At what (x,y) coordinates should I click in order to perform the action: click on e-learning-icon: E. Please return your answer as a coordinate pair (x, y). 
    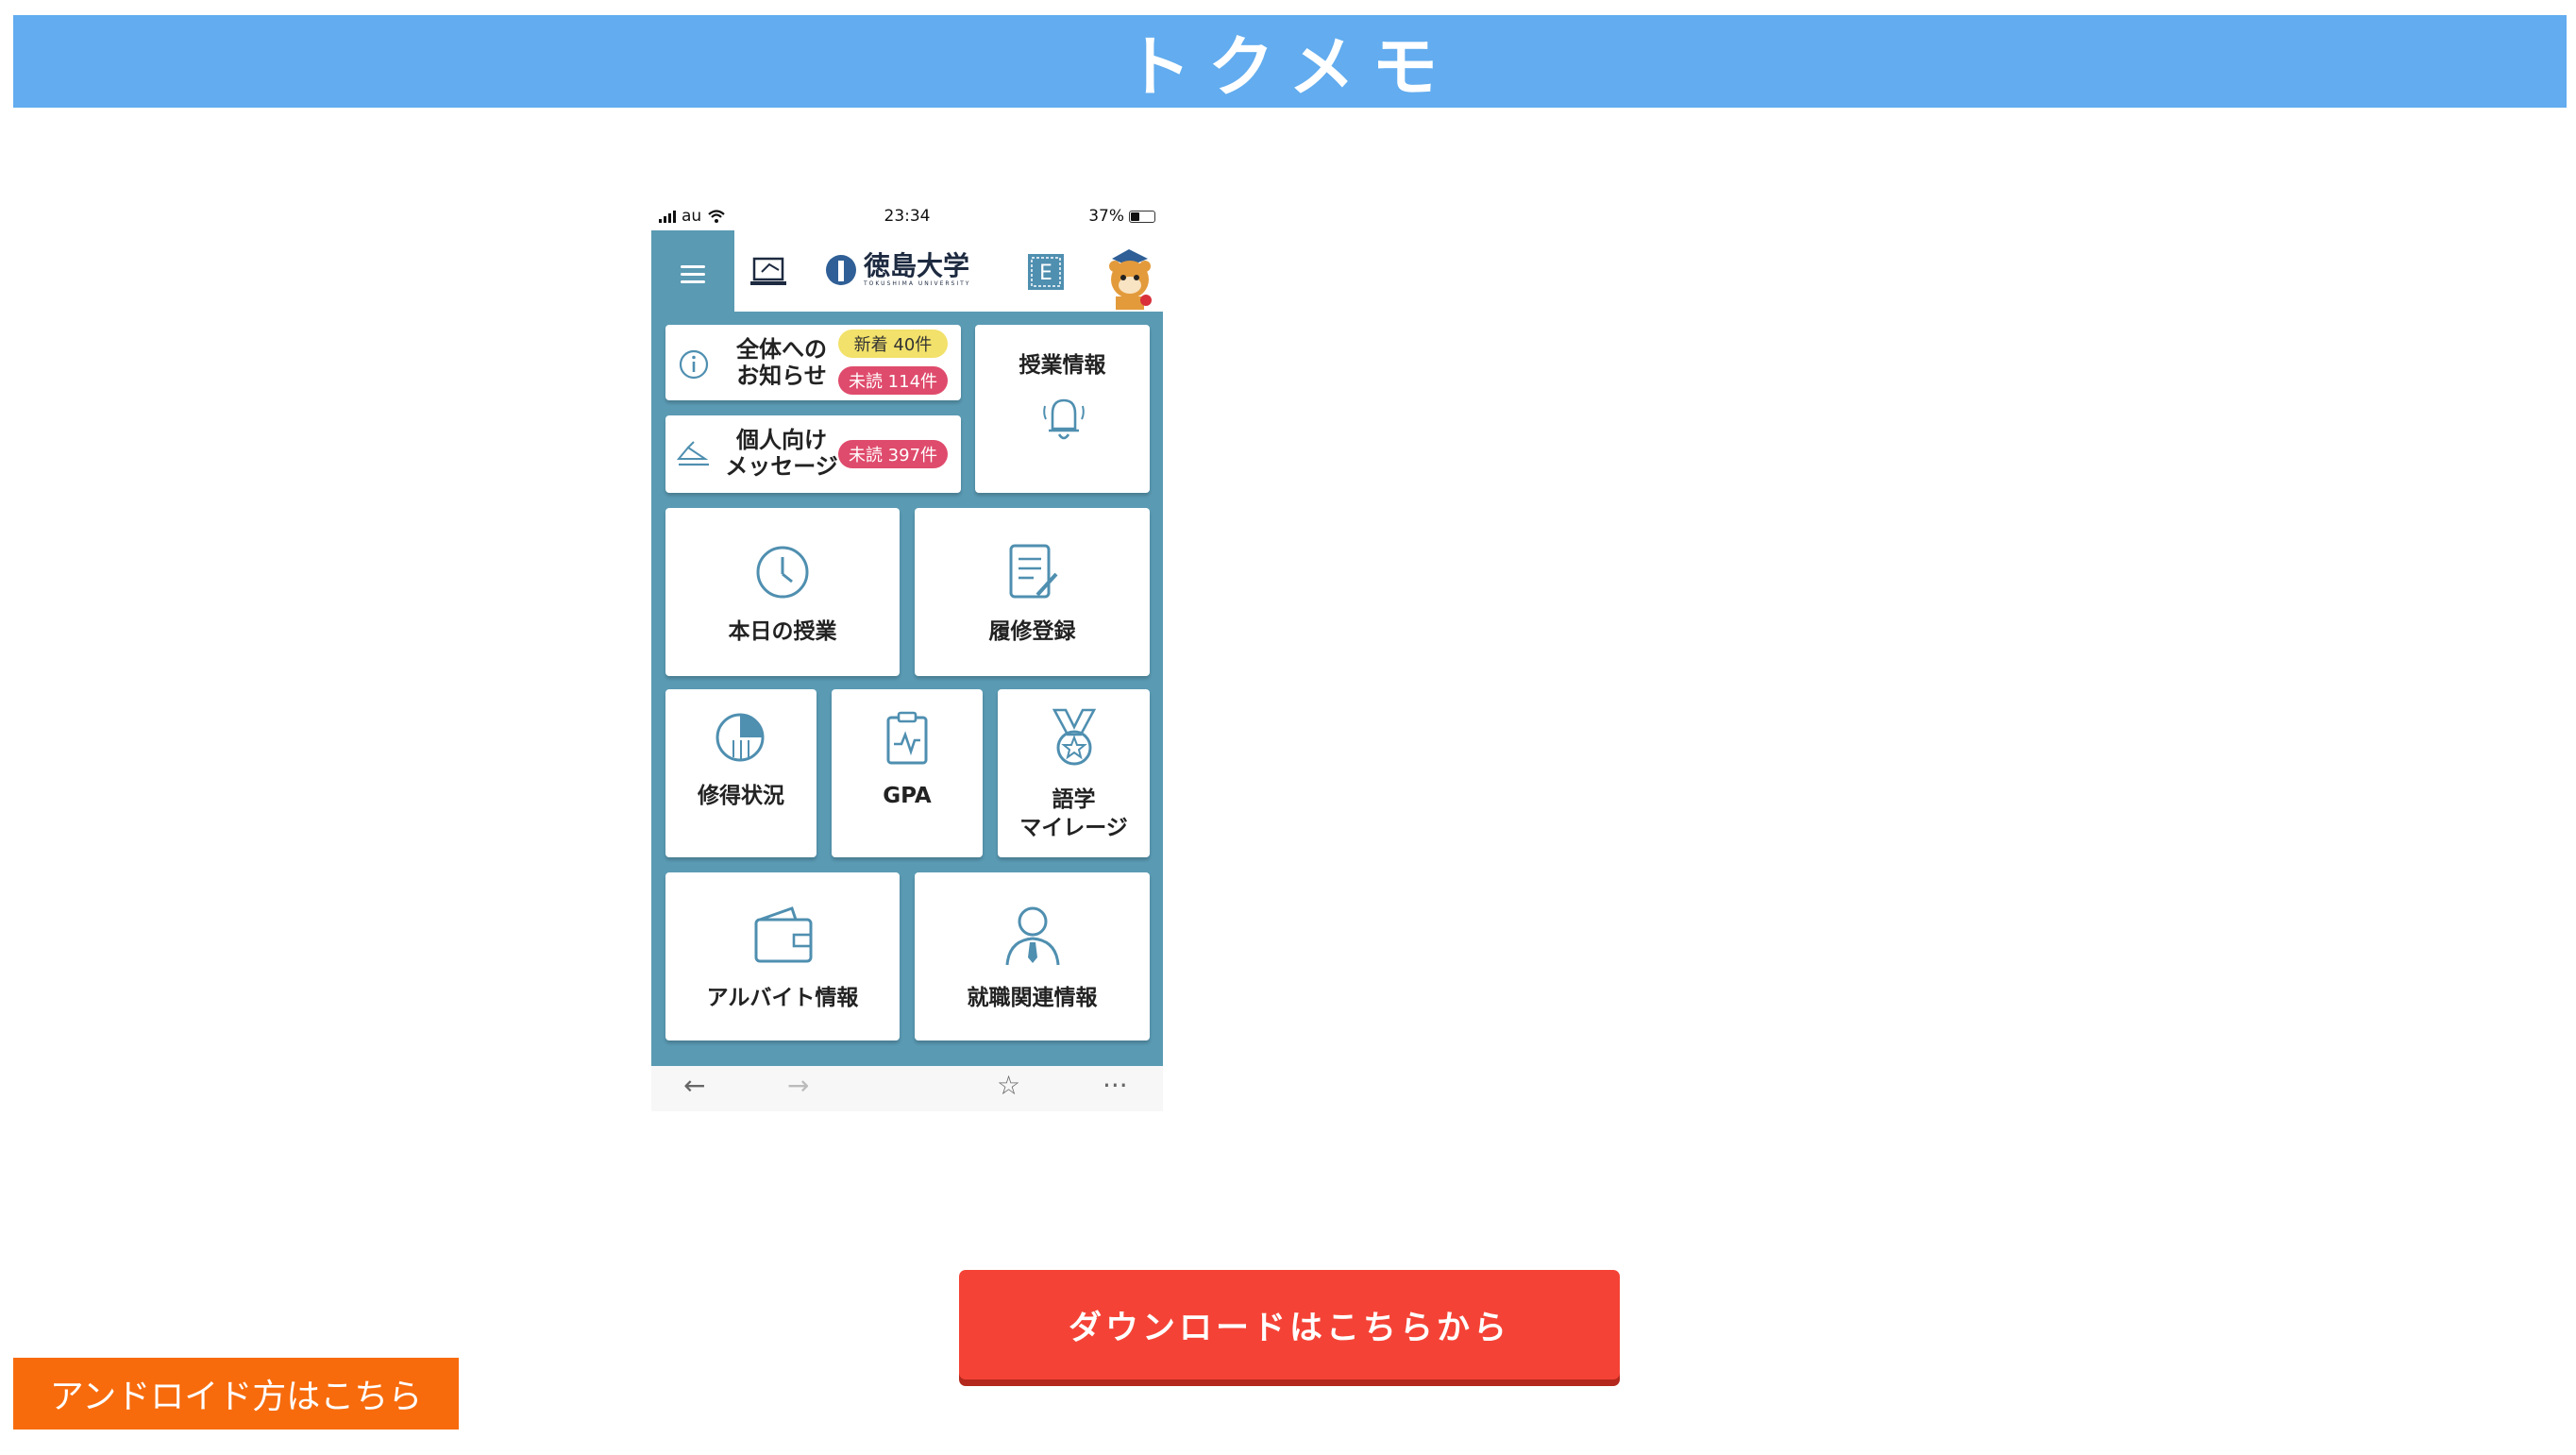
    Looking at the image, I should click on (1046, 272).